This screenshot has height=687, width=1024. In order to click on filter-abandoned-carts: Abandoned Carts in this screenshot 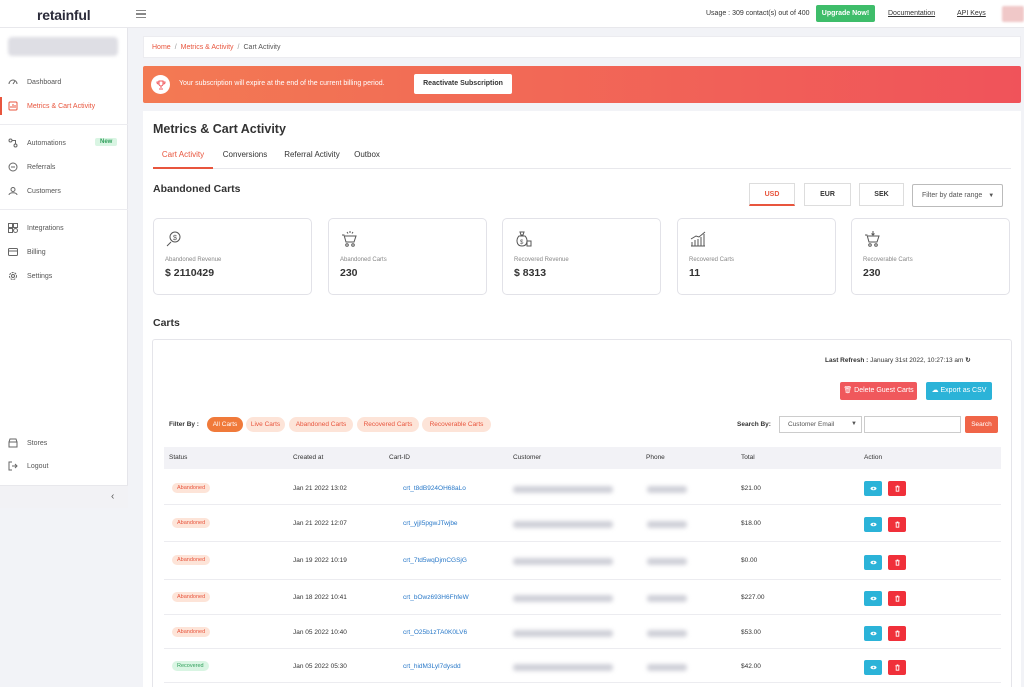, I will do `click(321, 424)`.